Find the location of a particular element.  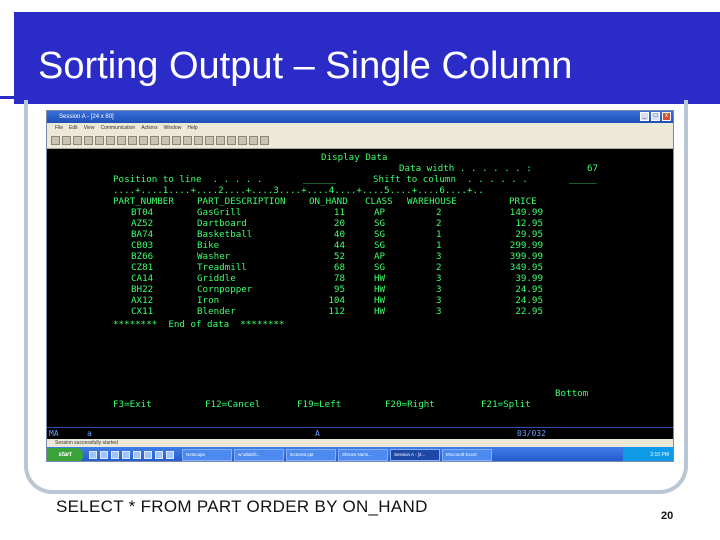

cell-on-hand: 11 is located at coordinates (339, 212).